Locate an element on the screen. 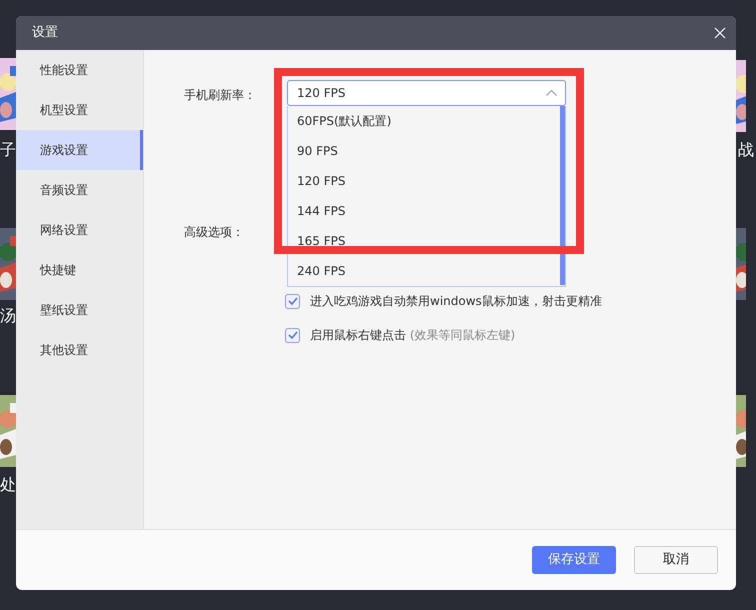 The image size is (756, 610). checkbox-label: 启用鼠标右键点击 (效果等同鼠标左键) is located at coordinates (413, 335).